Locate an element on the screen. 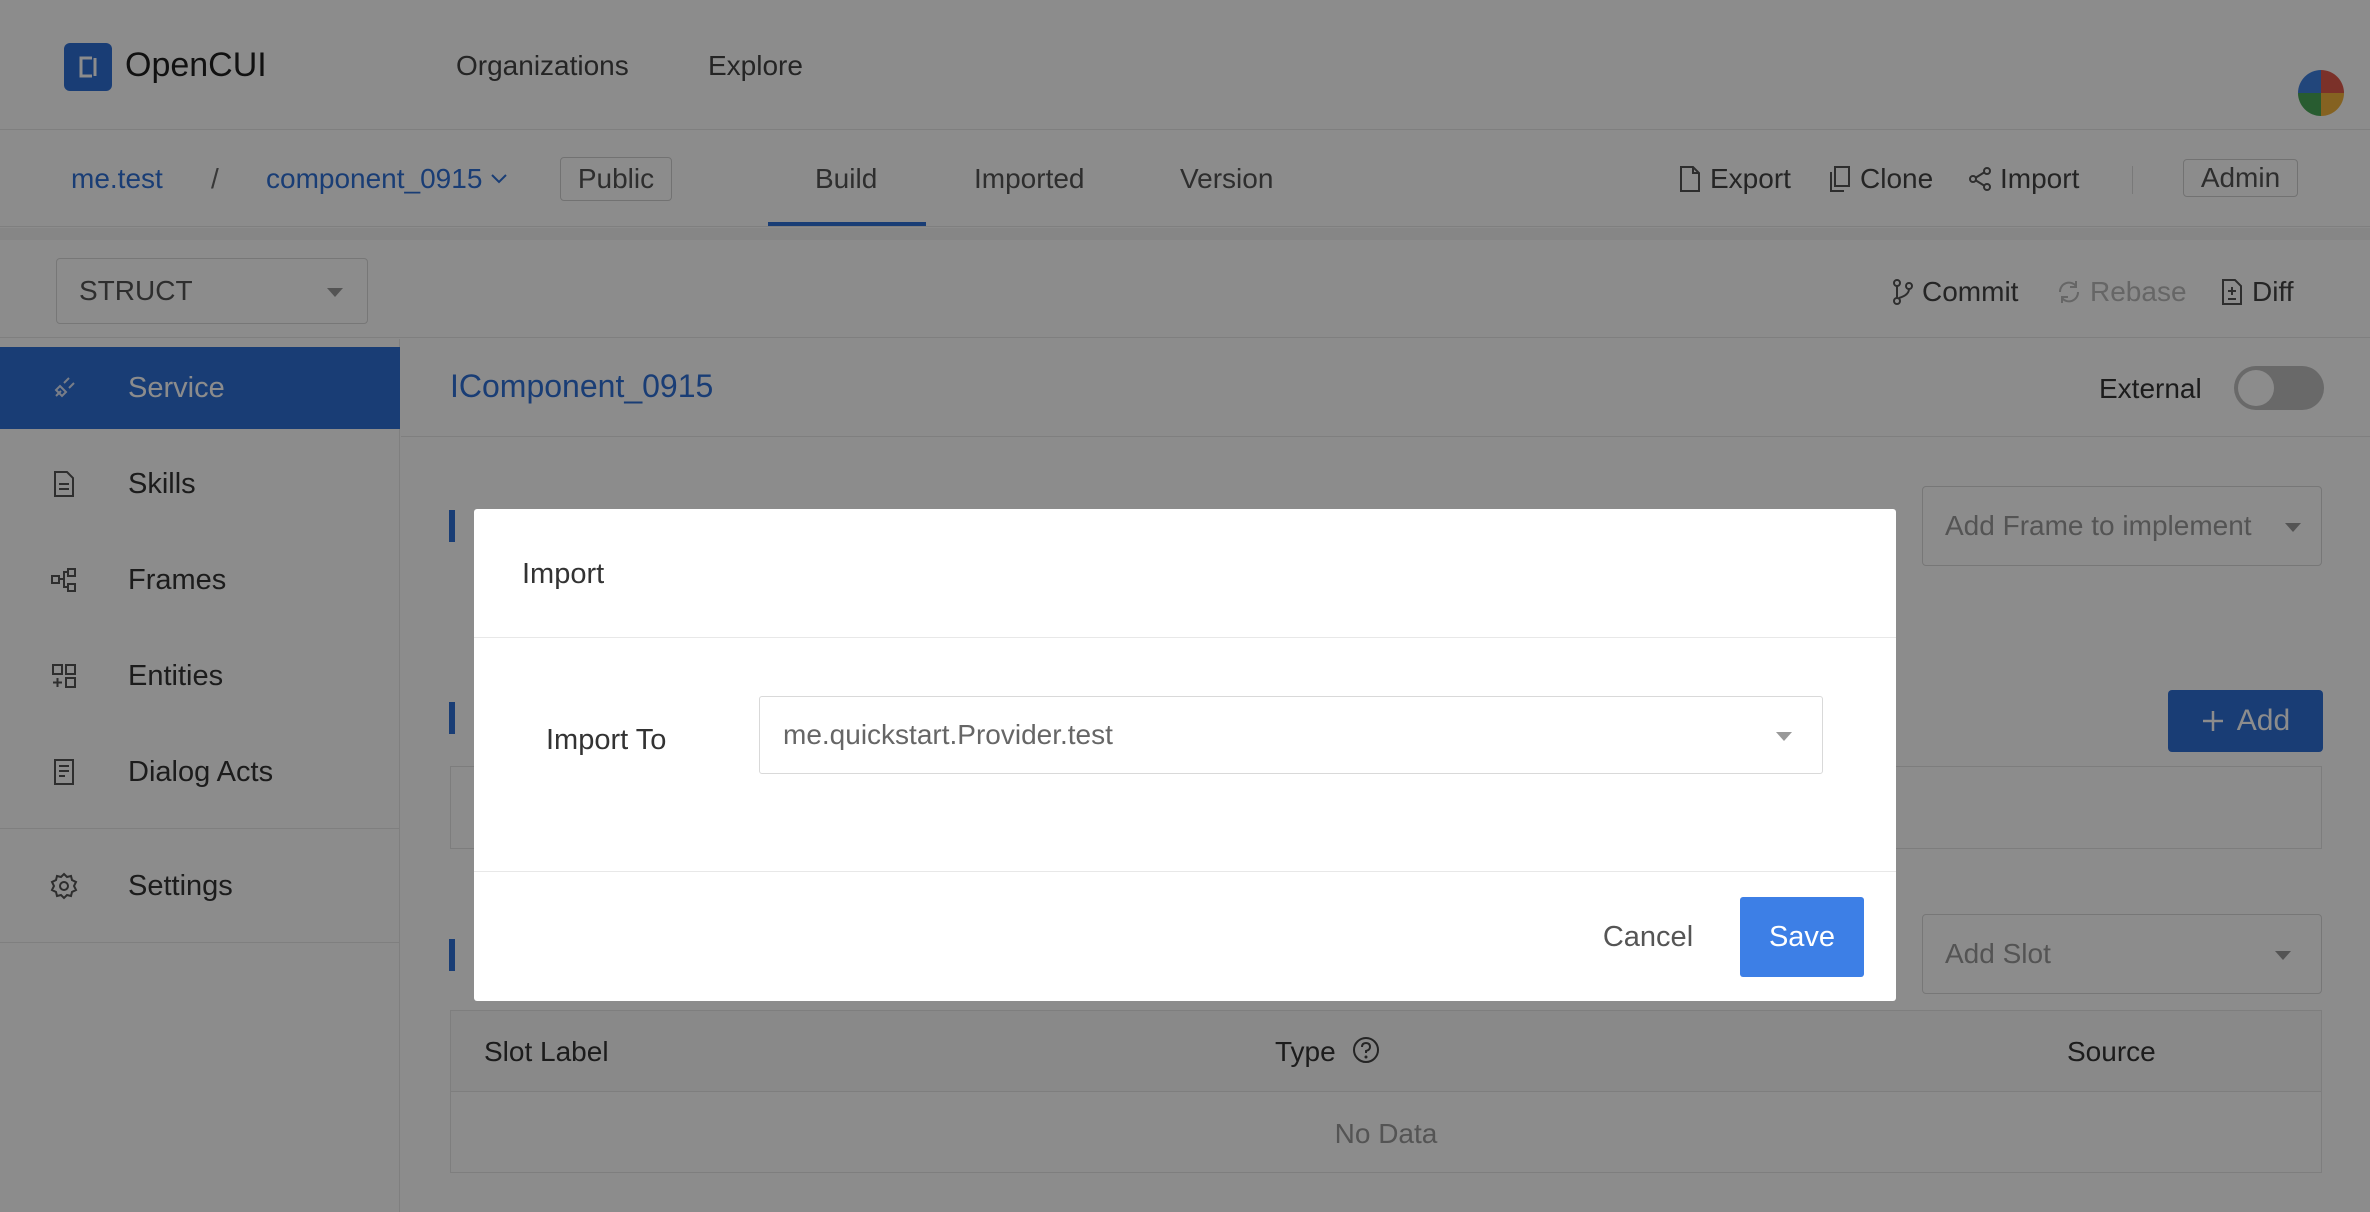 The height and width of the screenshot is (1212, 2370). import-to-label: Import To is located at coordinates (606, 740).